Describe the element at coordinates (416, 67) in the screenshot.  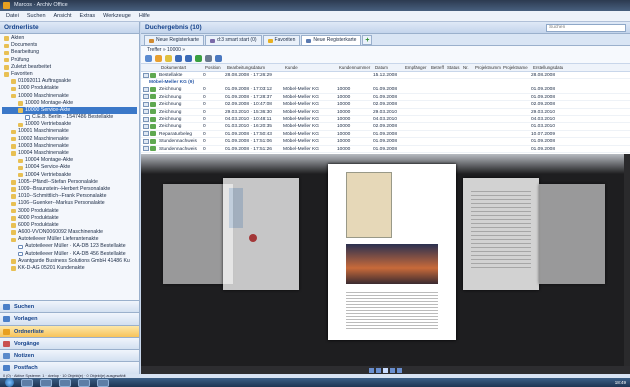
I see `grid-column-header: Empfänger` at that location.